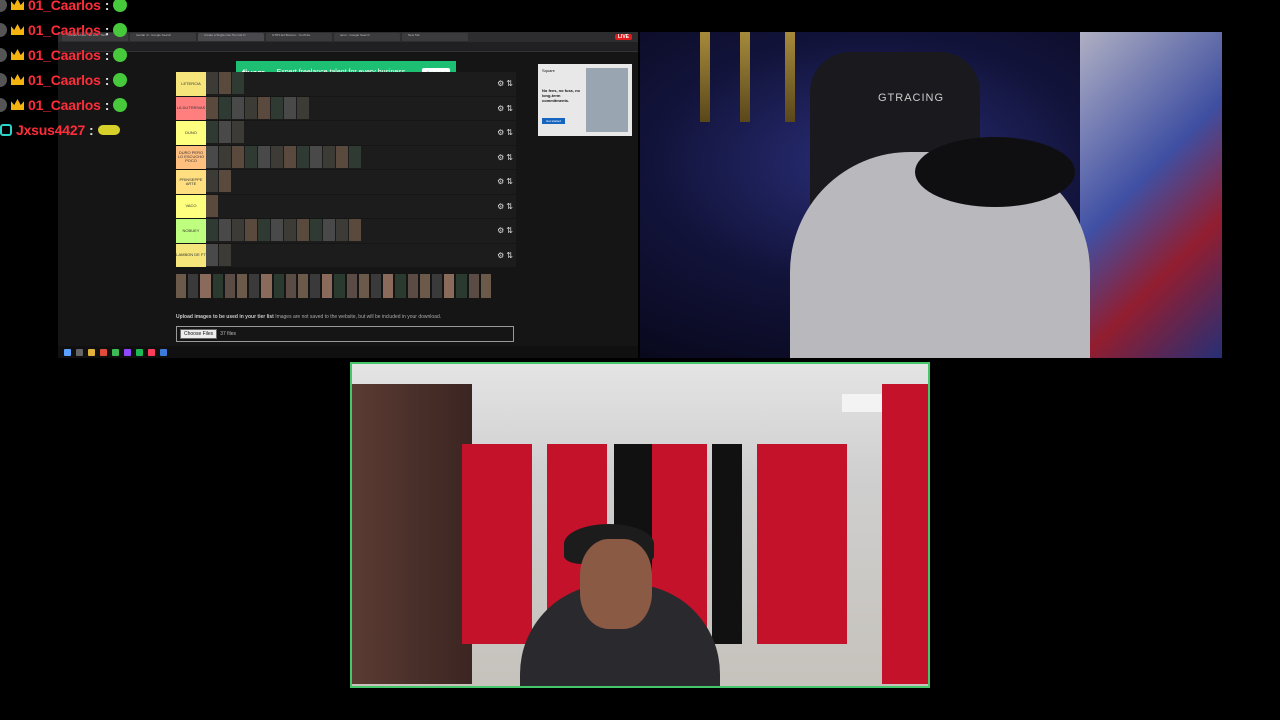 The height and width of the screenshot is (720, 1280). Describe the element at coordinates (191, 84) in the screenshot. I see `tier-label: LETERCIA` at that location.